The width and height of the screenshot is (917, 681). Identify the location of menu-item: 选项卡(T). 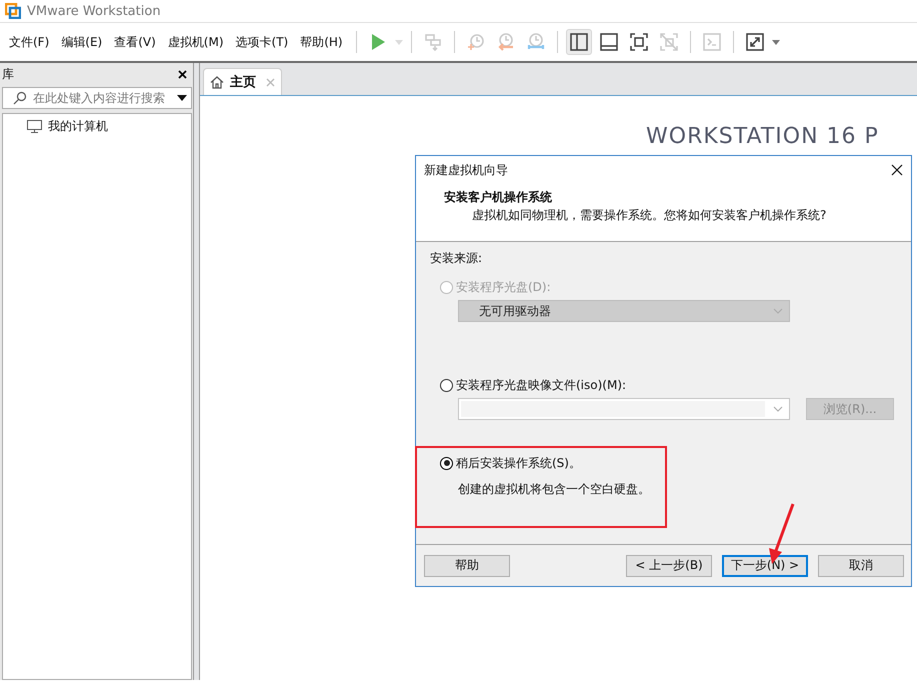
(262, 42).